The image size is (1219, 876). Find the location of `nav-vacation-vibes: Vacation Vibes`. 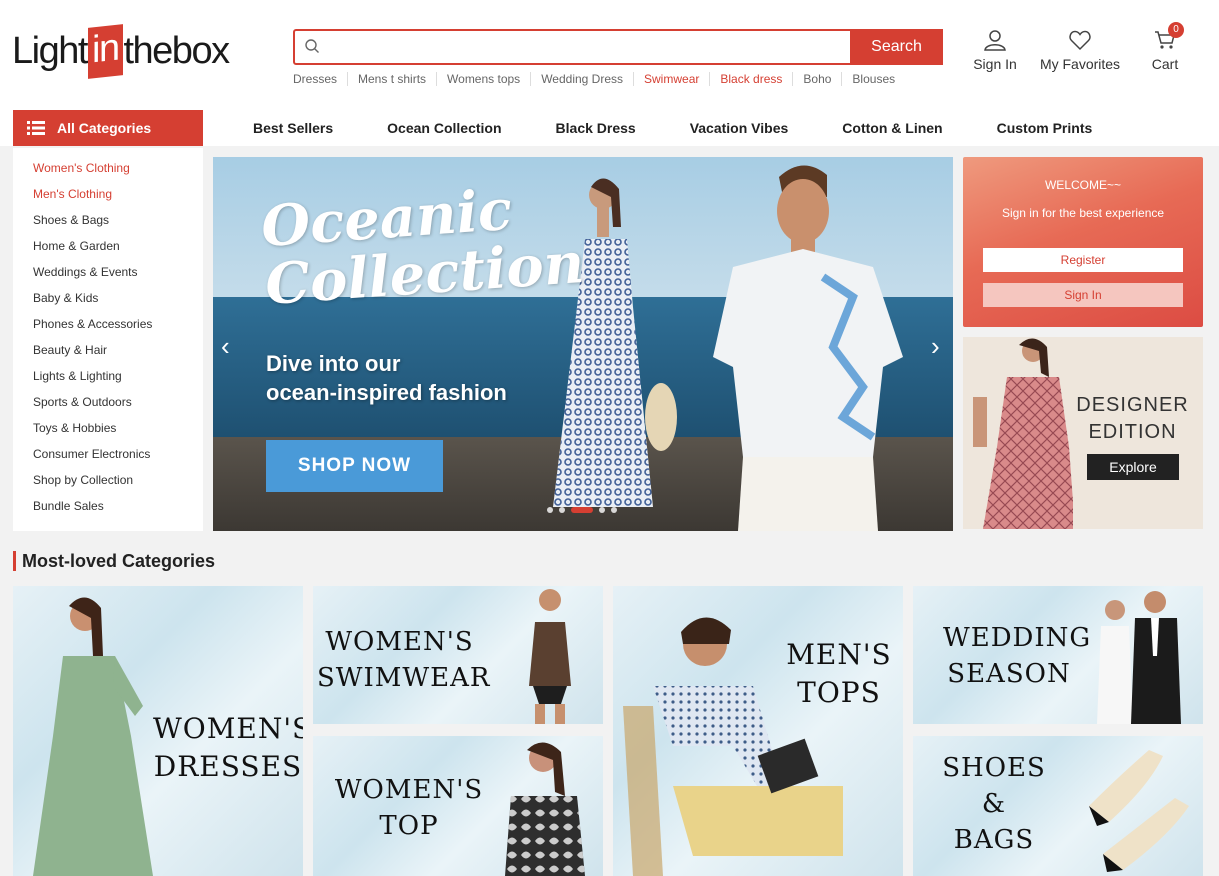

nav-vacation-vibes: Vacation Vibes is located at coordinates (739, 128).